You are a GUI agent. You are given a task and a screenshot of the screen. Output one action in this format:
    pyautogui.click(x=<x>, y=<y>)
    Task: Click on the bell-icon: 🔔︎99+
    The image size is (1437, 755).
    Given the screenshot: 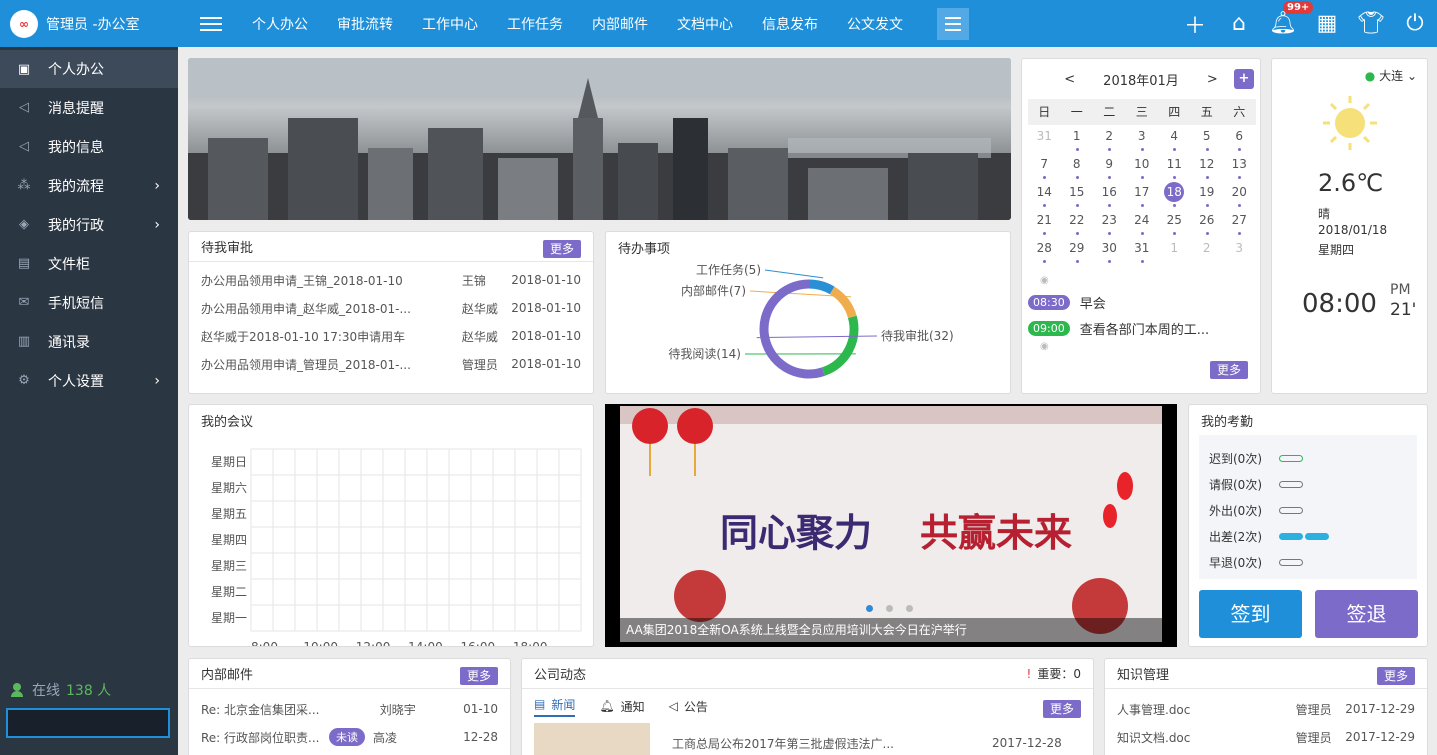 What is the action you would take?
    pyautogui.click(x=1283, y=23)
    